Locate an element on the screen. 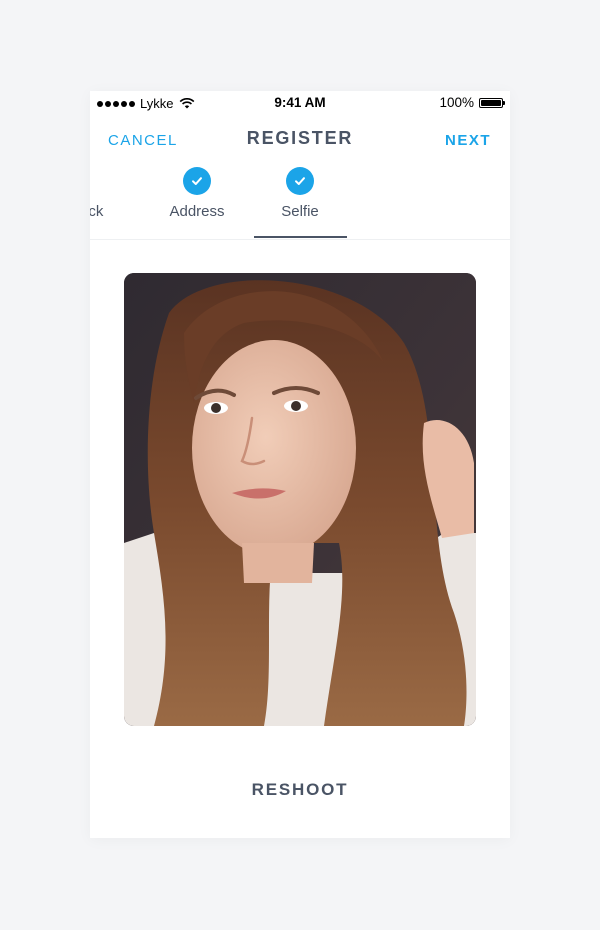 Image resolution: width=600 pixels, height=930 pixels. battery-percent: 100% is located at coordinates (456, 102).